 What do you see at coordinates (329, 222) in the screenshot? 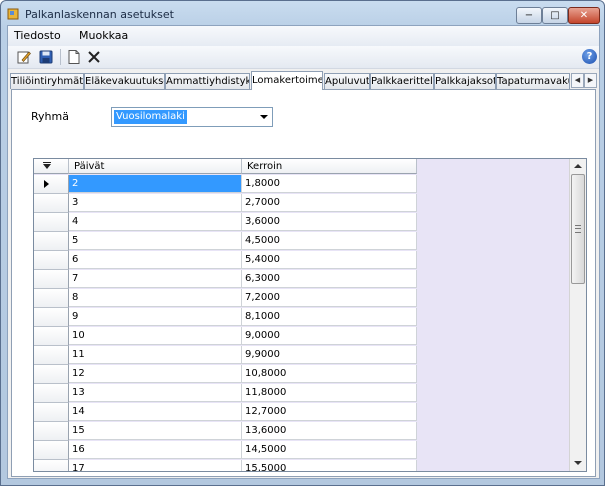
I see `cell-kerroin: 3,6000` at bounding box center [329, 222].